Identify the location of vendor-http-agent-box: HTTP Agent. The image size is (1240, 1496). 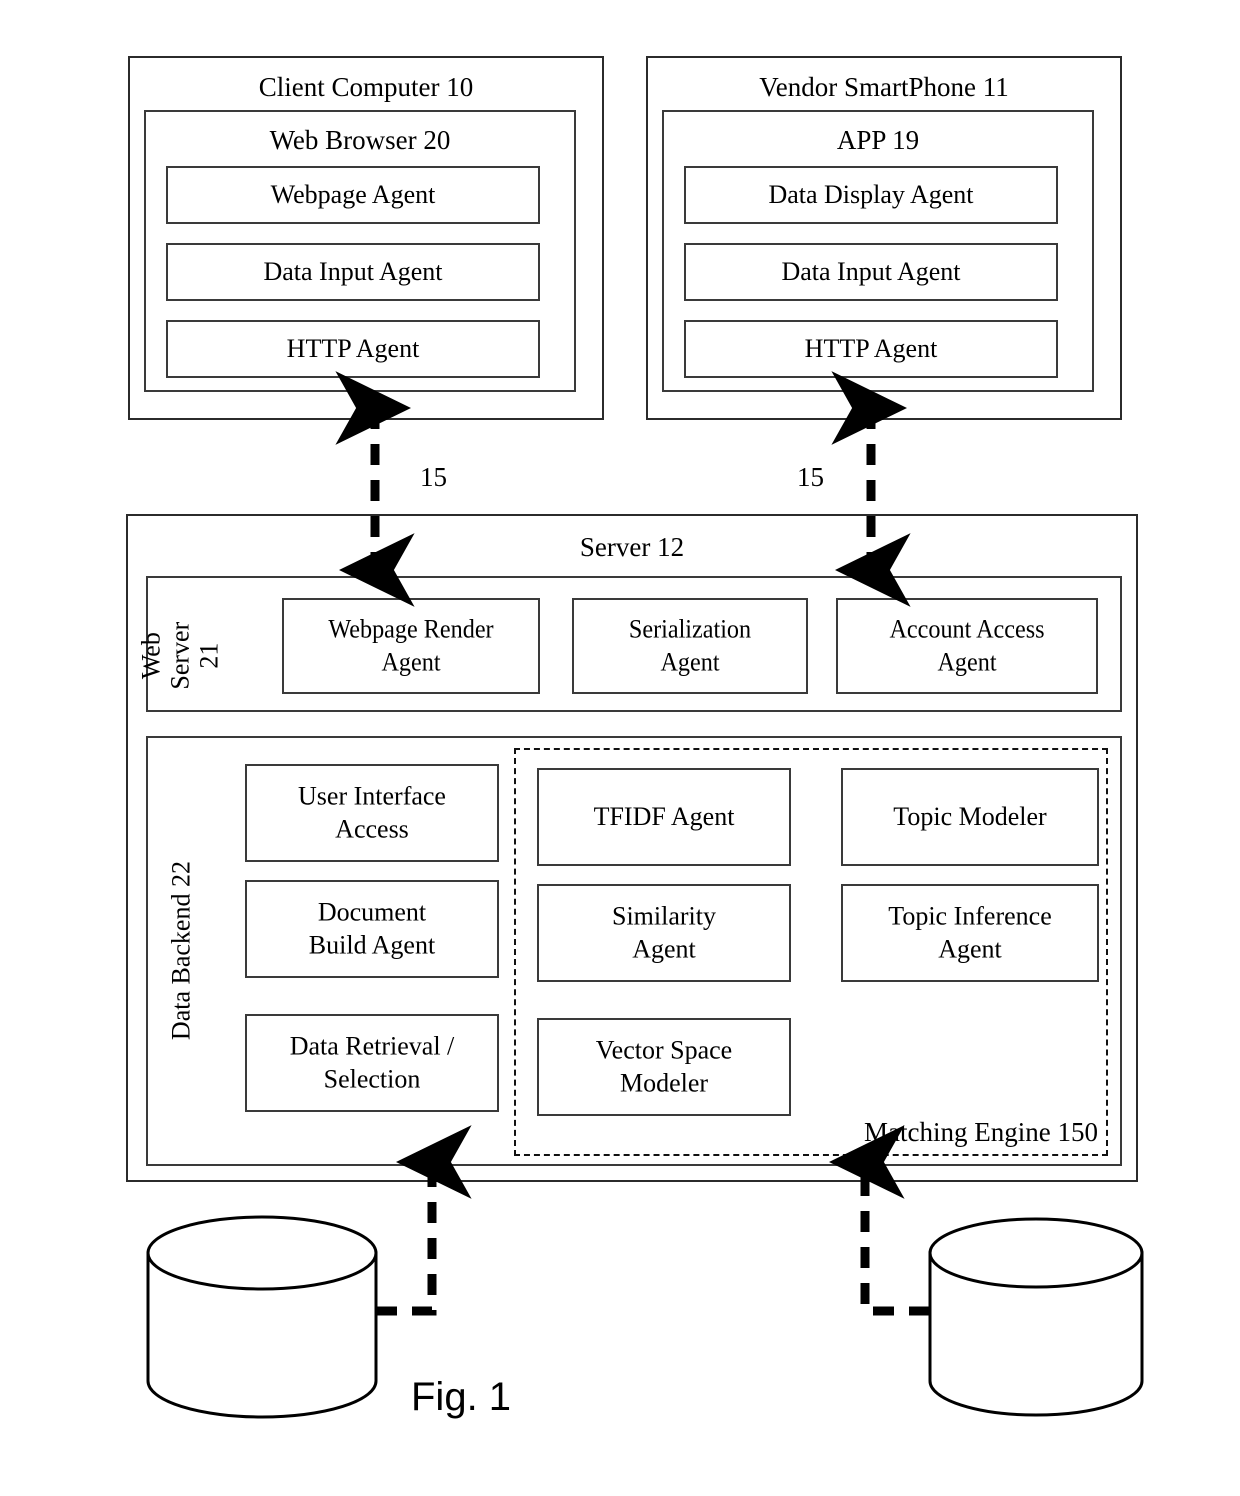
(871, 349).